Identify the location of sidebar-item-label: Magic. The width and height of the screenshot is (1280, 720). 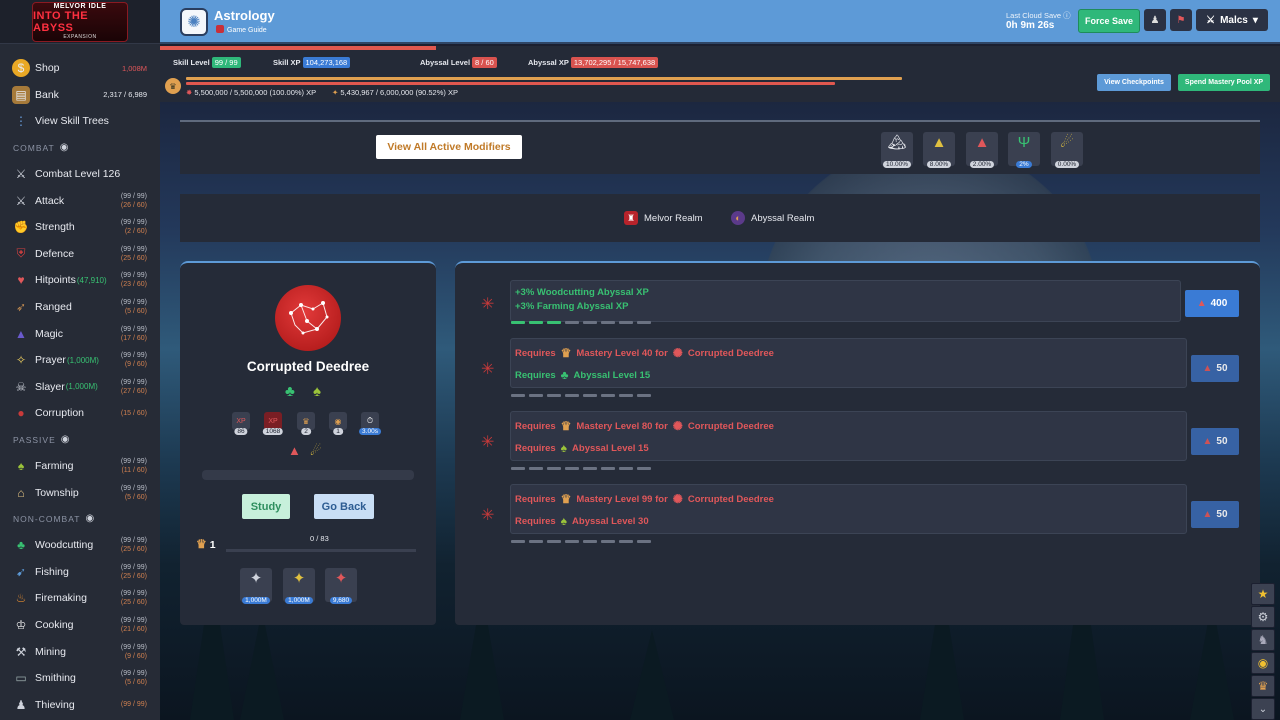
(49, 333).